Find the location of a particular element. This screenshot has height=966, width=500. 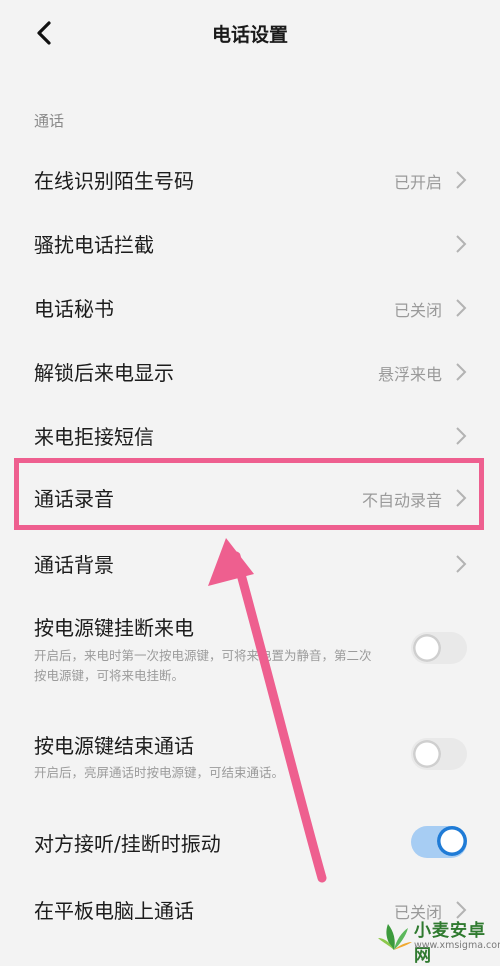

watermark-url: www.xmsigma.com is located at coordinates (457, 945).